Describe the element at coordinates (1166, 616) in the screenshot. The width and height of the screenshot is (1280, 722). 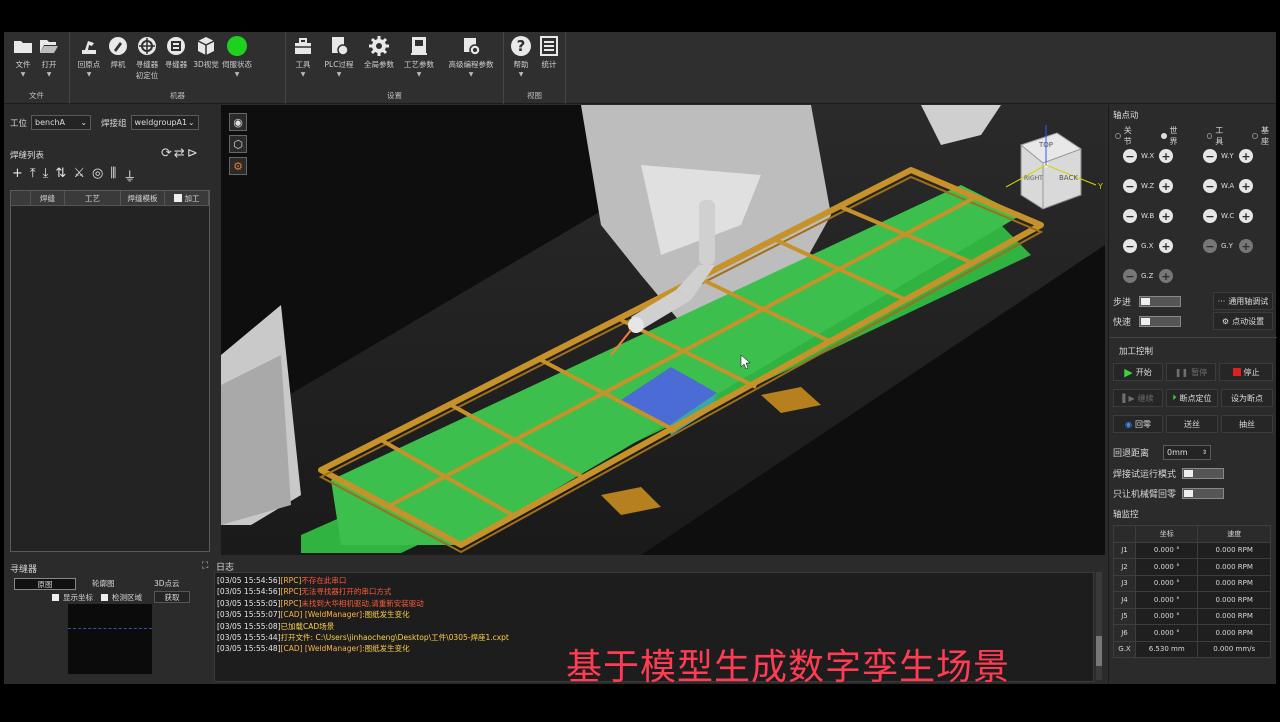
I see `axis-monitor-coord: 0.000 °` at that location.